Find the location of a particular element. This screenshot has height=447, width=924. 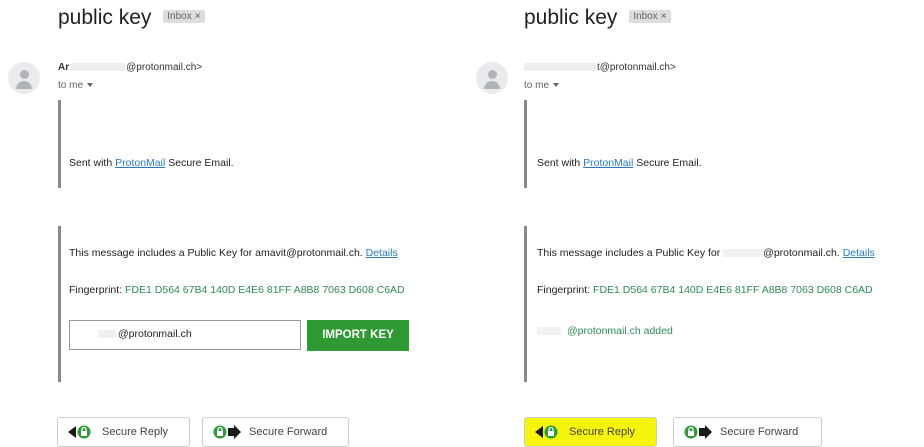

sender-name: Ar is located at coordinates (64, 67).